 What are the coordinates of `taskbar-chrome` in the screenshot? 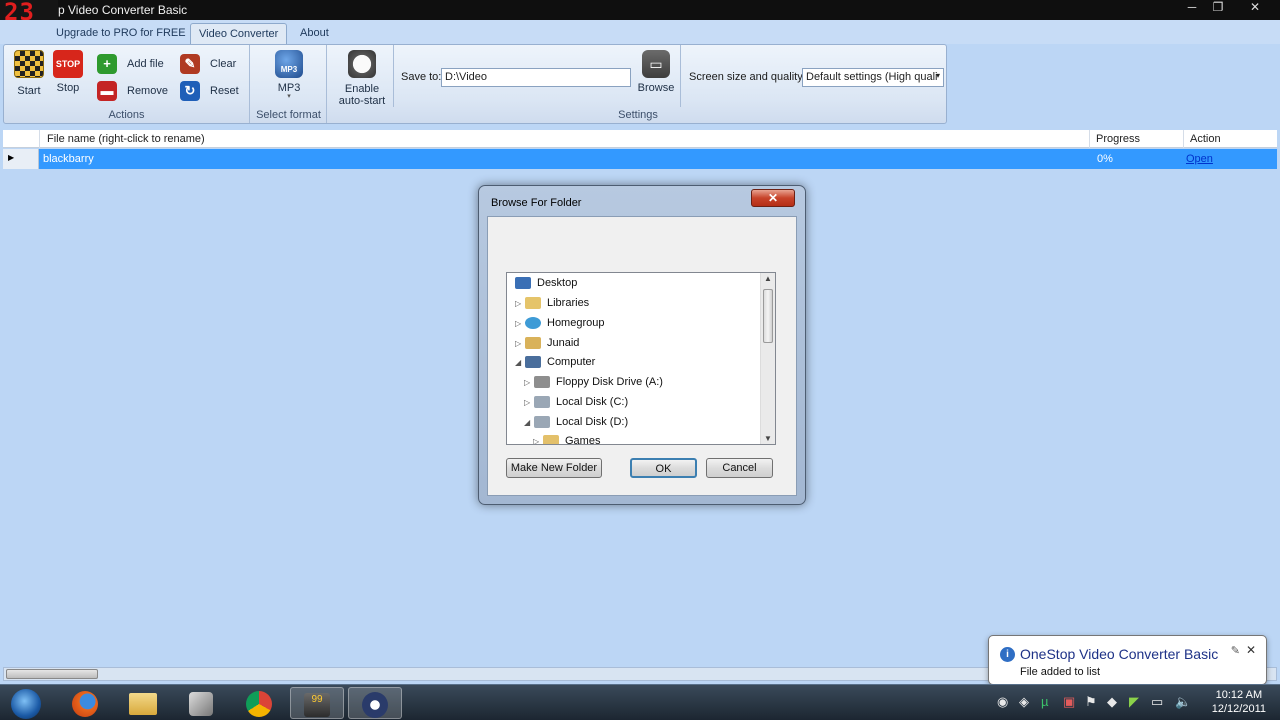 It's located at (259, 703).